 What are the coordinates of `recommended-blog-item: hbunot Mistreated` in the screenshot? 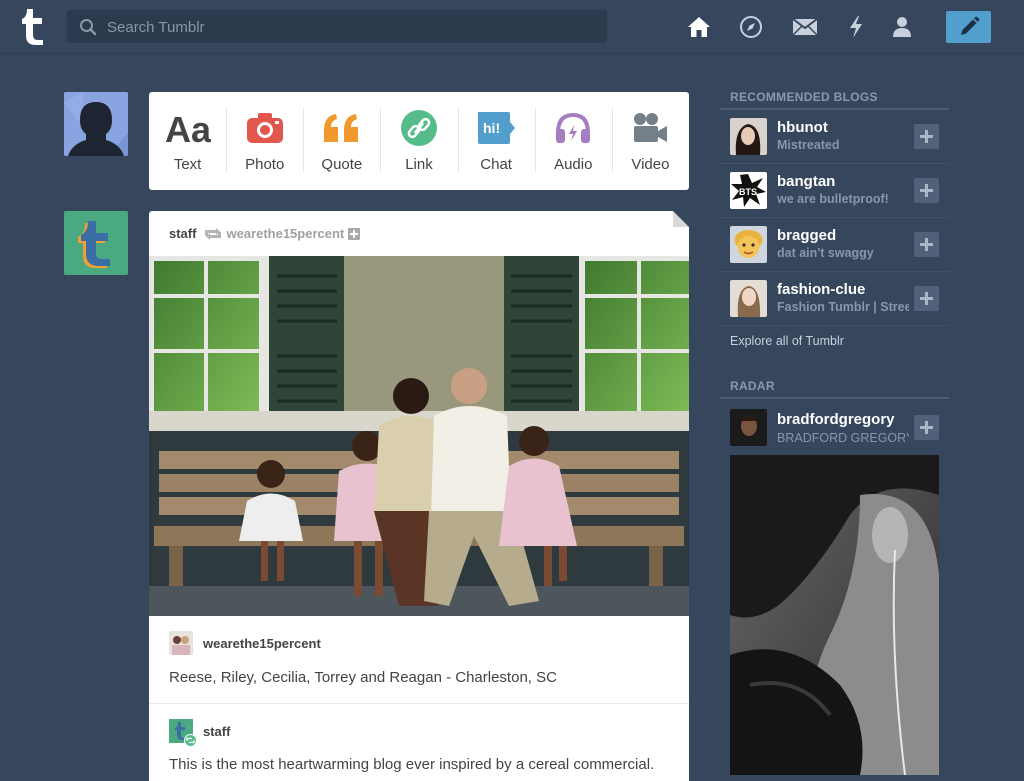 It's located at (834, 137).